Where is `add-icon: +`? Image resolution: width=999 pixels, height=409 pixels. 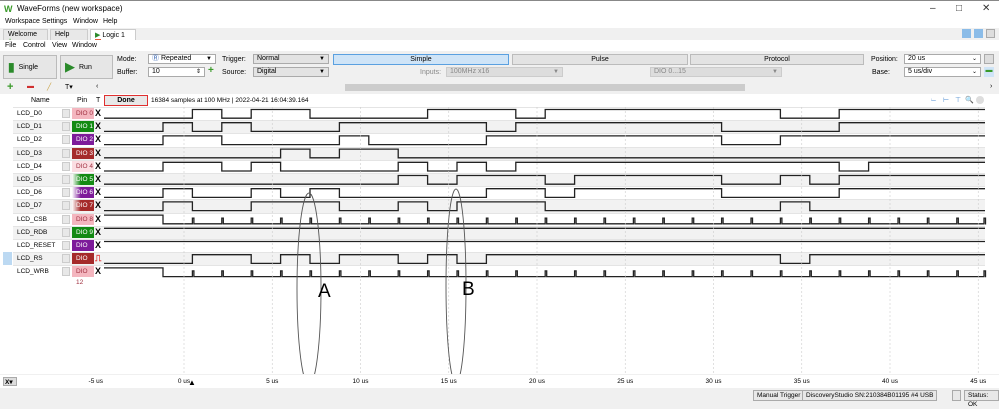
add-icon: + is located at coordinates (211, 70).